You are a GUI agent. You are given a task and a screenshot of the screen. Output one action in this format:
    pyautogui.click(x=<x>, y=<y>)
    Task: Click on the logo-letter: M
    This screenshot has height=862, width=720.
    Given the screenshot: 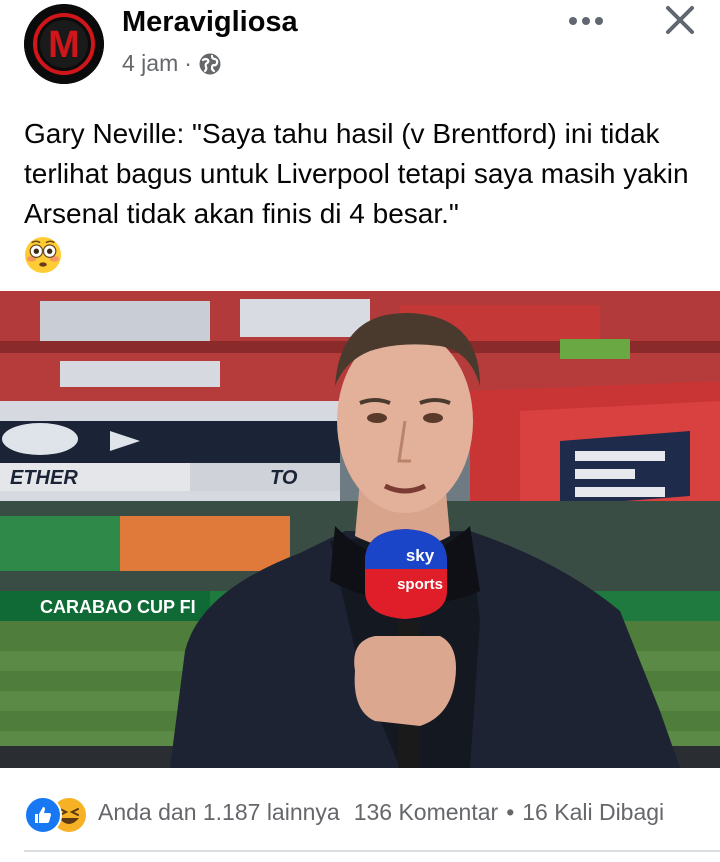 What is the action you would take?
    pyautogui.click(x=64, y=45)
    